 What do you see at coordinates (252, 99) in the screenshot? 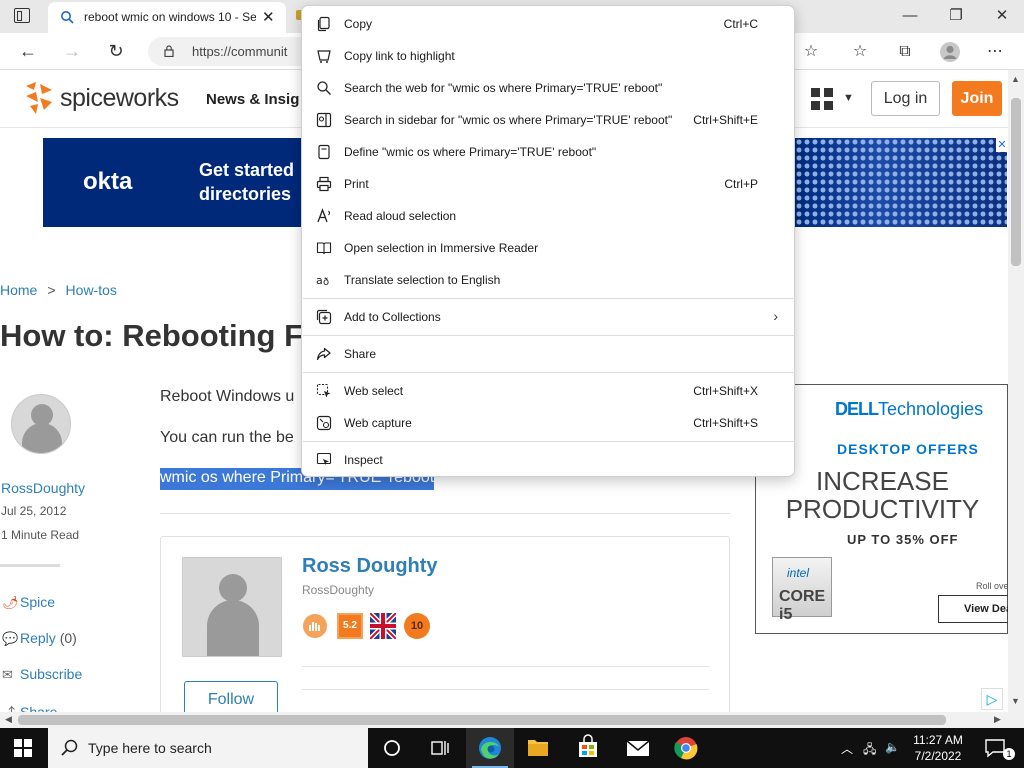
I see `nav-news-insights: News & Insig` at bounding box center [252, 99].